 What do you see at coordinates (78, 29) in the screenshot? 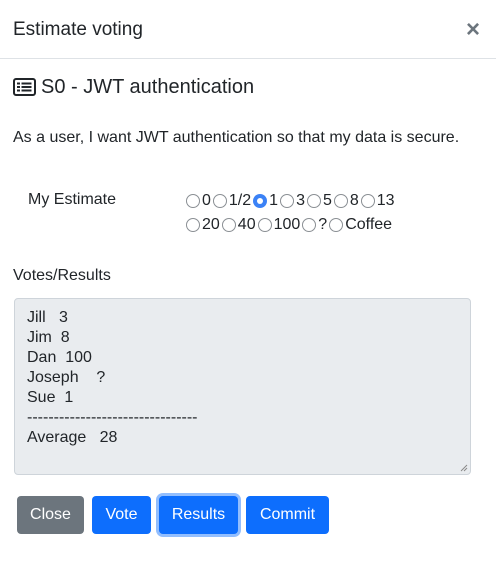
I see `modal-title: Estimate voting` at bounding box center [78, 29].